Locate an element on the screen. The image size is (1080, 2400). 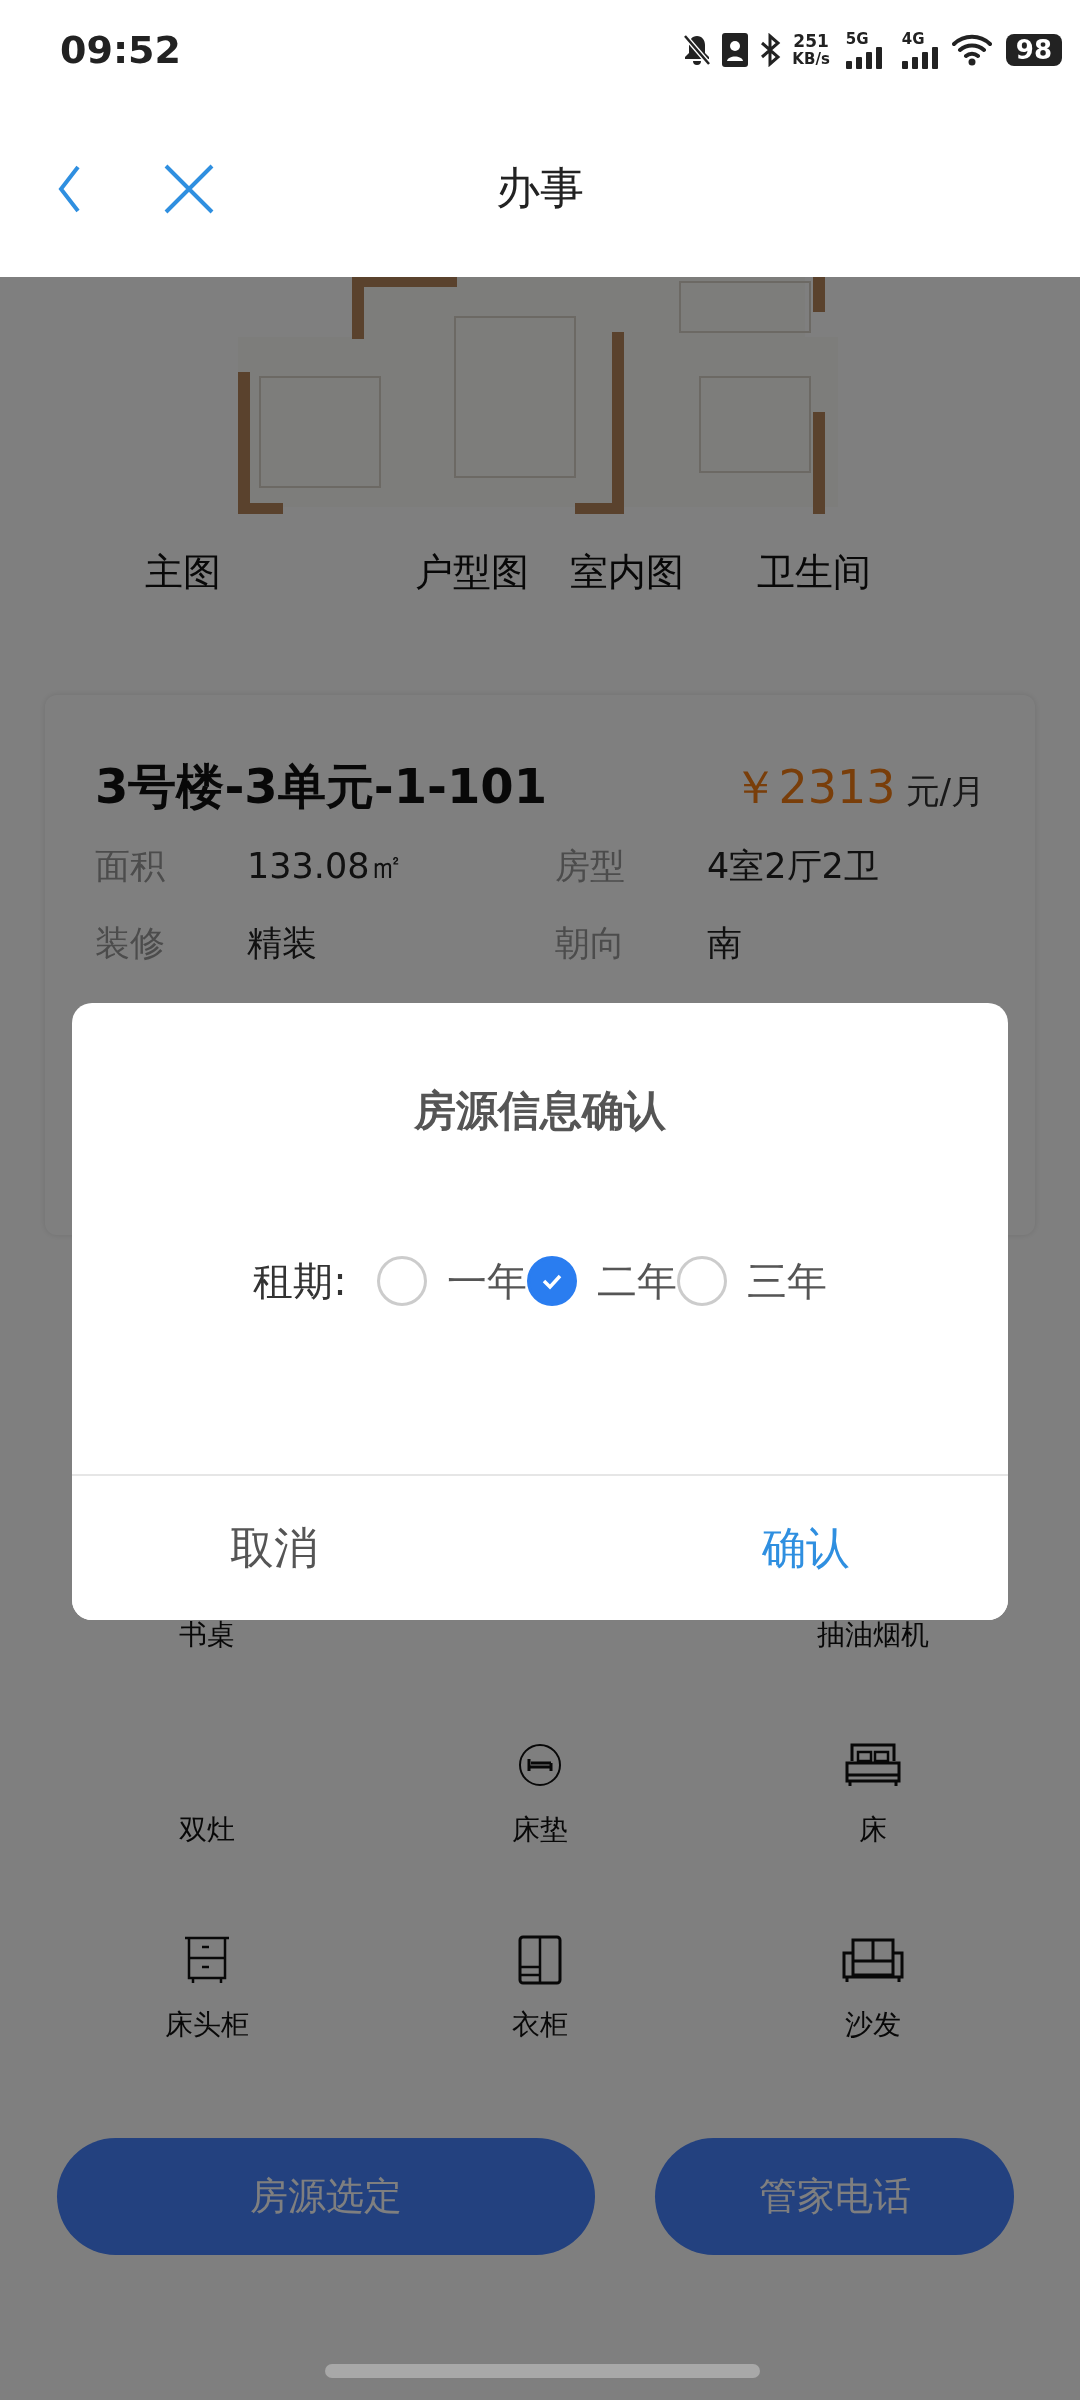
lease-term-label: 租期: is located at coordinates (300, 1281).